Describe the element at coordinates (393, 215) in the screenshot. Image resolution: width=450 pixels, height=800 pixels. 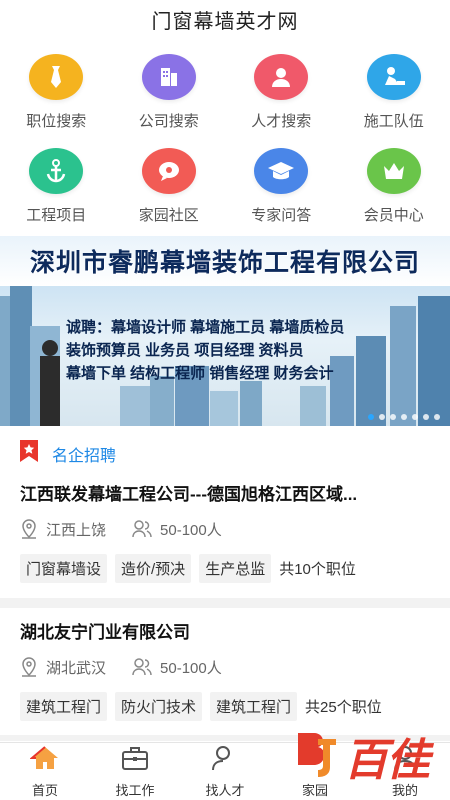
I see `grid-label: 会员中心` at that location.